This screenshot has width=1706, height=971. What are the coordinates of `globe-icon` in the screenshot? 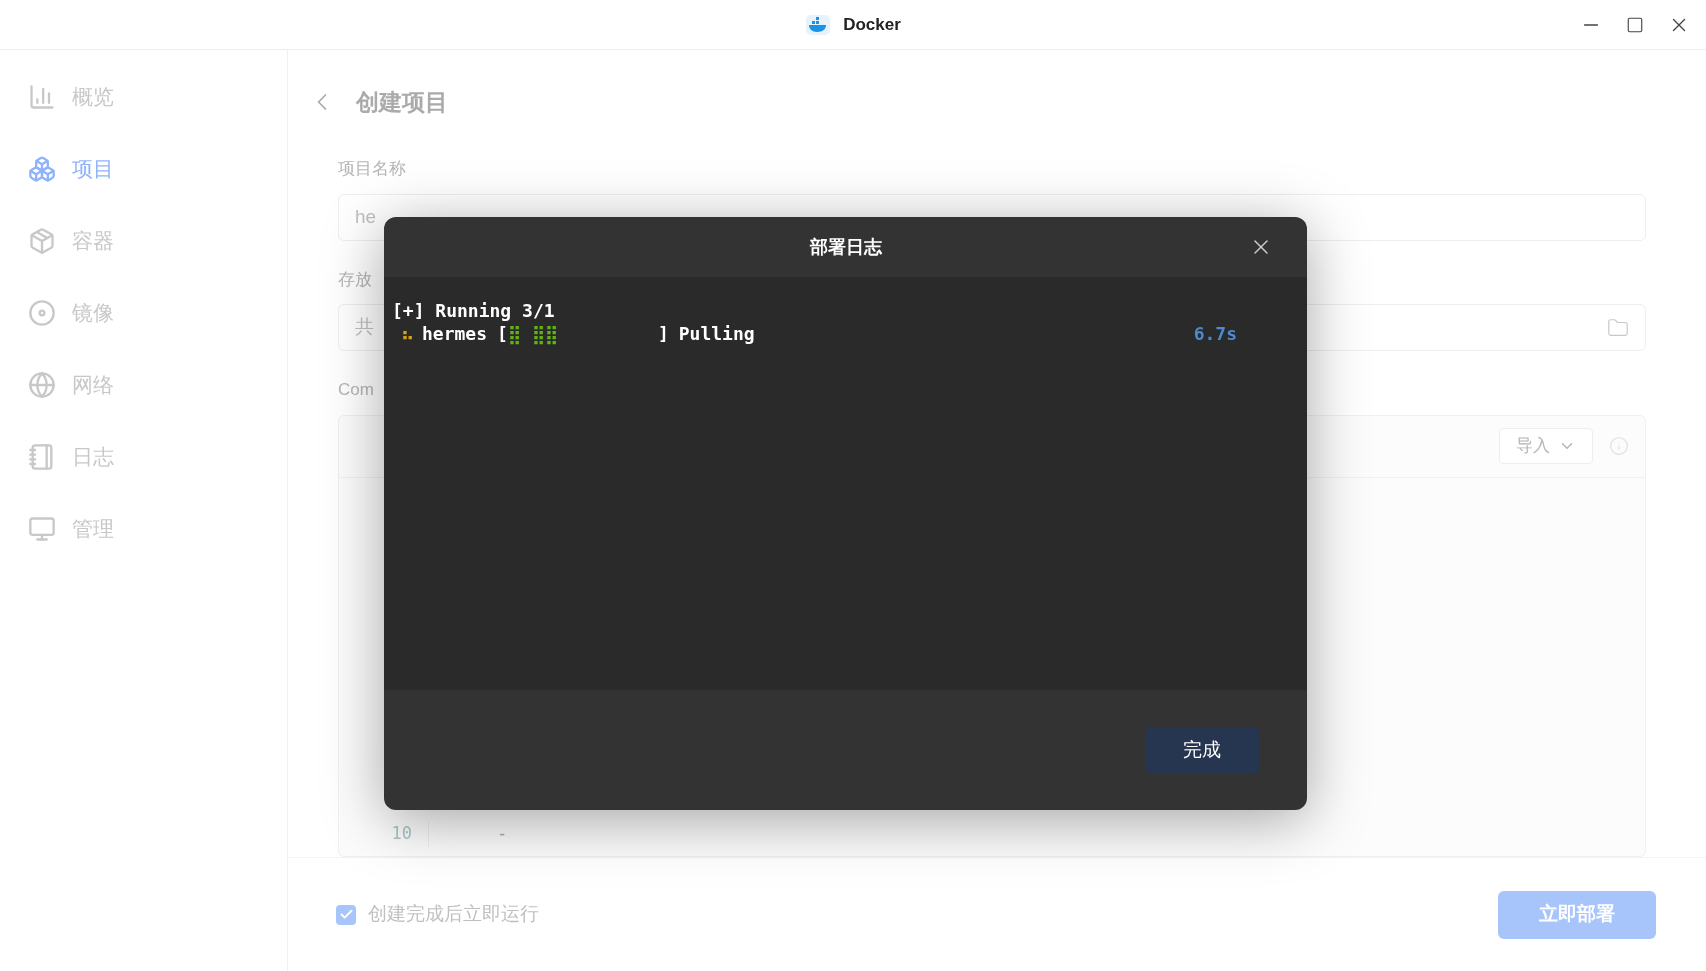 It's located at (42, 385).